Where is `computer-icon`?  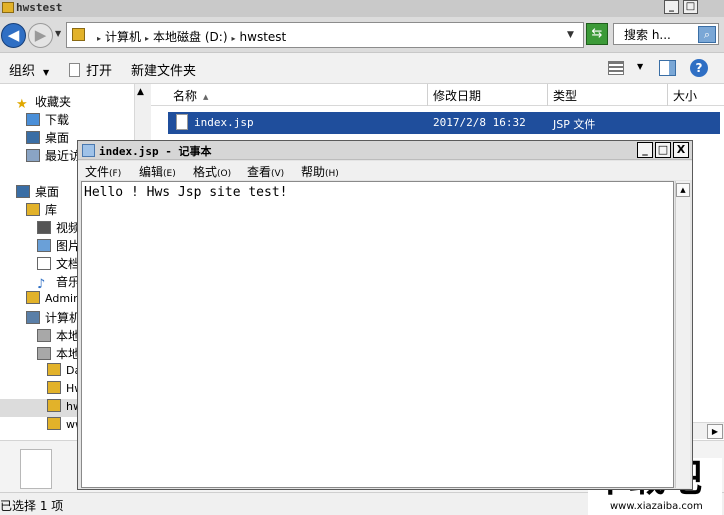
computer-icon is located at coordinates (33, 317).